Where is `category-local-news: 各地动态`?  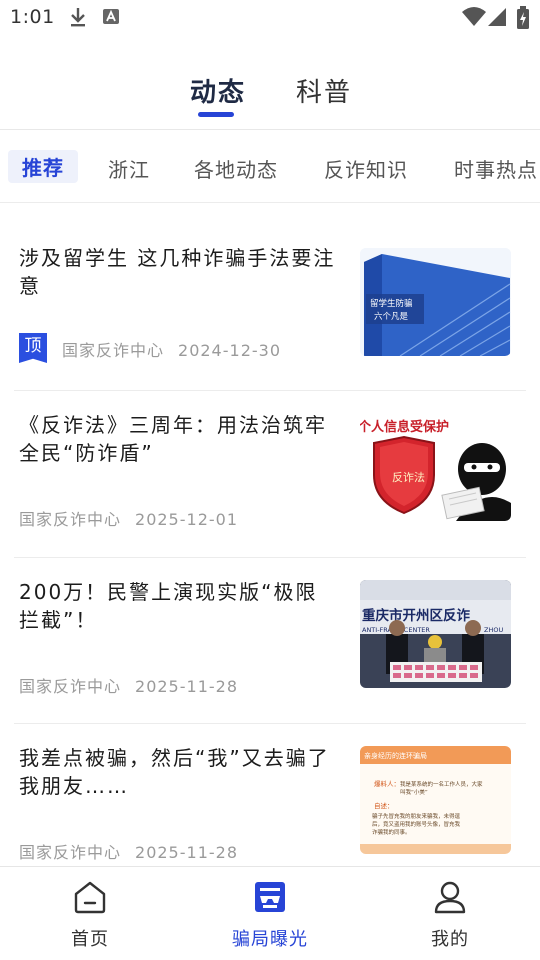 category-local-news: 各地动态 is located at coordinates (236, 168).